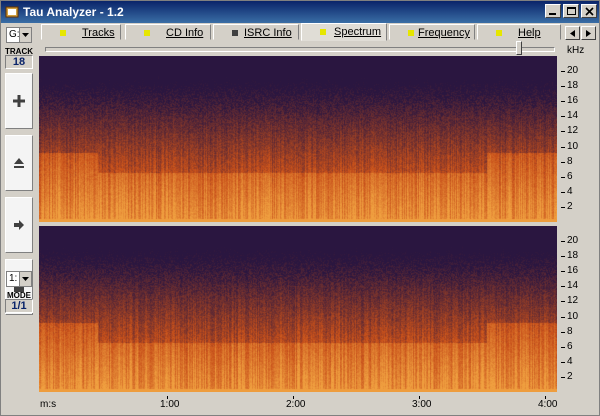 This screenshot has width=600, height=416. I want to click on eject-button, so click(19, 163).